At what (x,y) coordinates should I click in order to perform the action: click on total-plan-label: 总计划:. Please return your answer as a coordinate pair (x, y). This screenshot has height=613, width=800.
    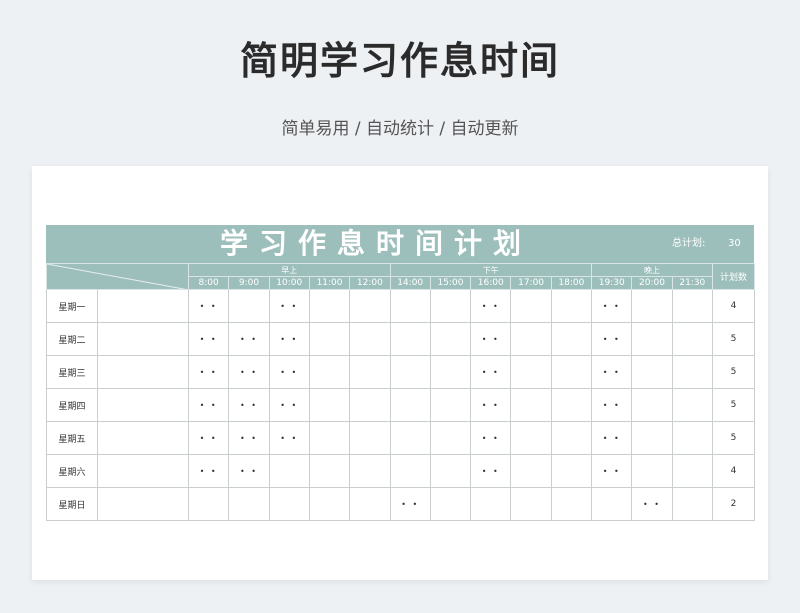
    Looking at the image, I should click on (689, 243).